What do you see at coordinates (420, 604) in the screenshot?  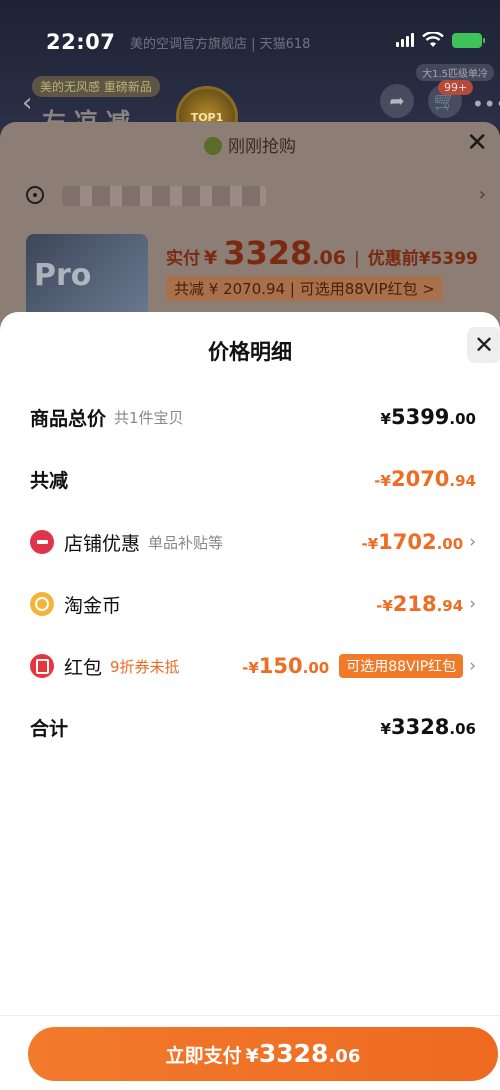 I see `row-amount: -¥ 218.94` at bounding box center [420, 604].